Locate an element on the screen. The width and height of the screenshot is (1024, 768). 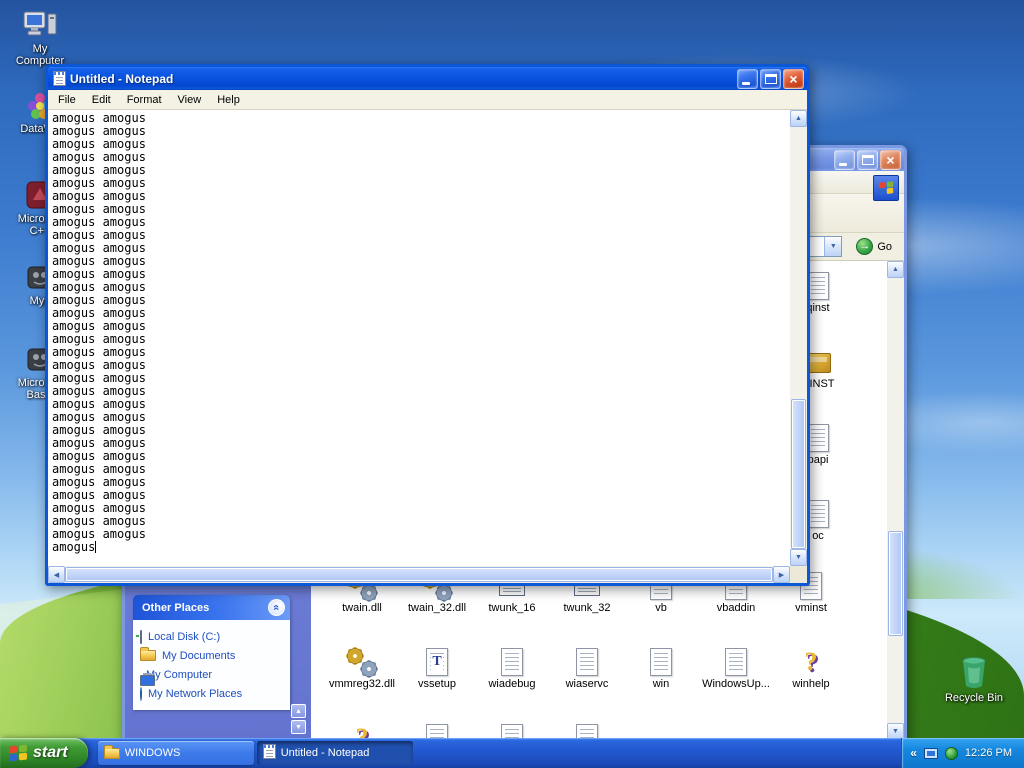
menu-format: Format is located at coordinates (144, 100).